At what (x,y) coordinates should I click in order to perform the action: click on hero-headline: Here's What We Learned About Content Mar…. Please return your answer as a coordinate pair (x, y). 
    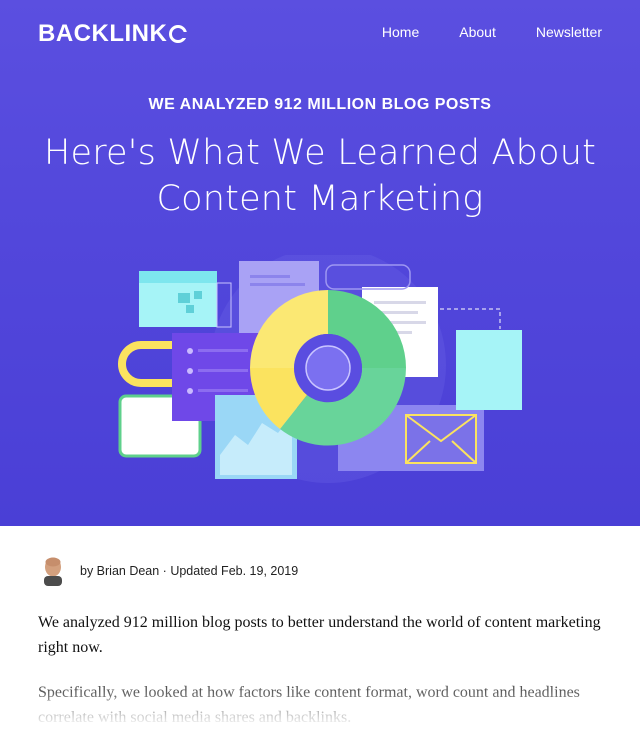
    Looking at the image, I should click on (320, 176).